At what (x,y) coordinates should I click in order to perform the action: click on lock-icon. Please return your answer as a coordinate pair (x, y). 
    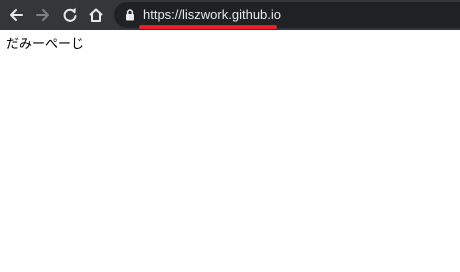
    Looking at the image, I should click on (130, 15).